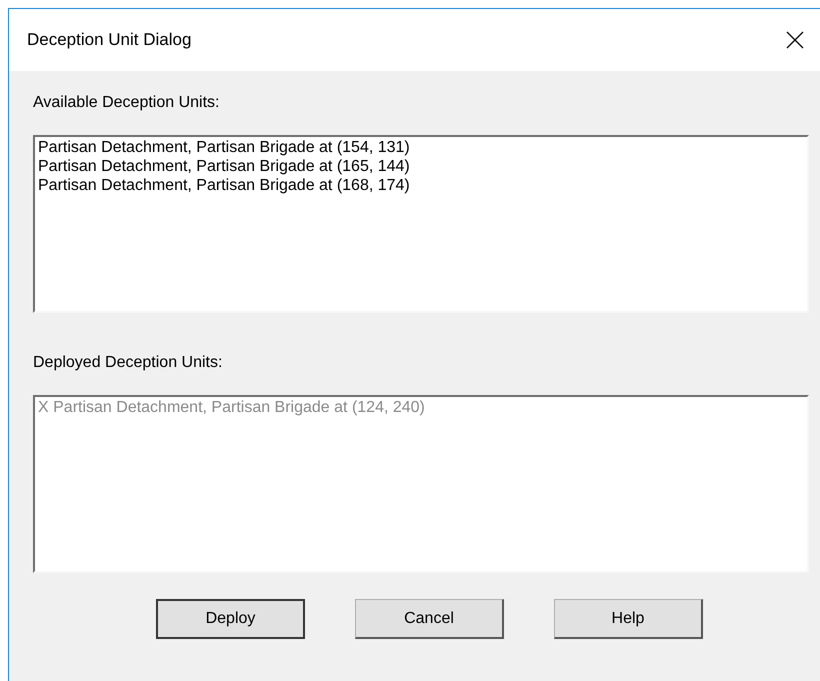  I want to click on list-label: Deployed Deception Units:, so click(128, 363).